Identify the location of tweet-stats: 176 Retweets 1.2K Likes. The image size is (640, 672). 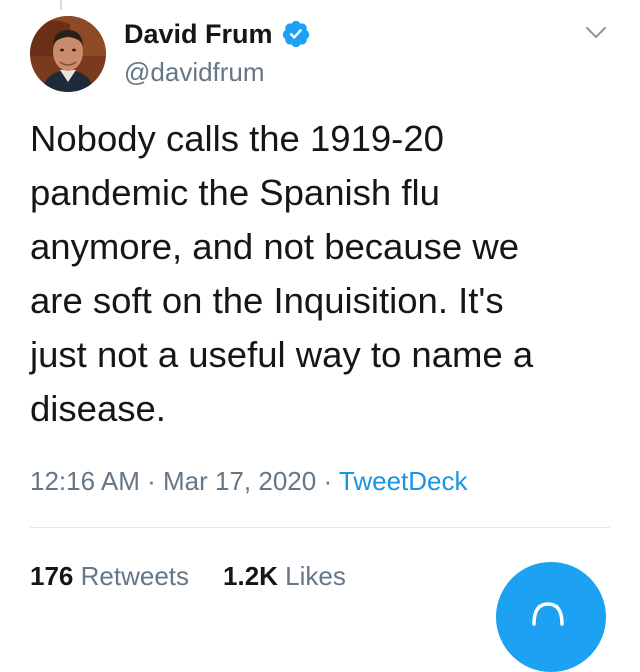
(188, 576).